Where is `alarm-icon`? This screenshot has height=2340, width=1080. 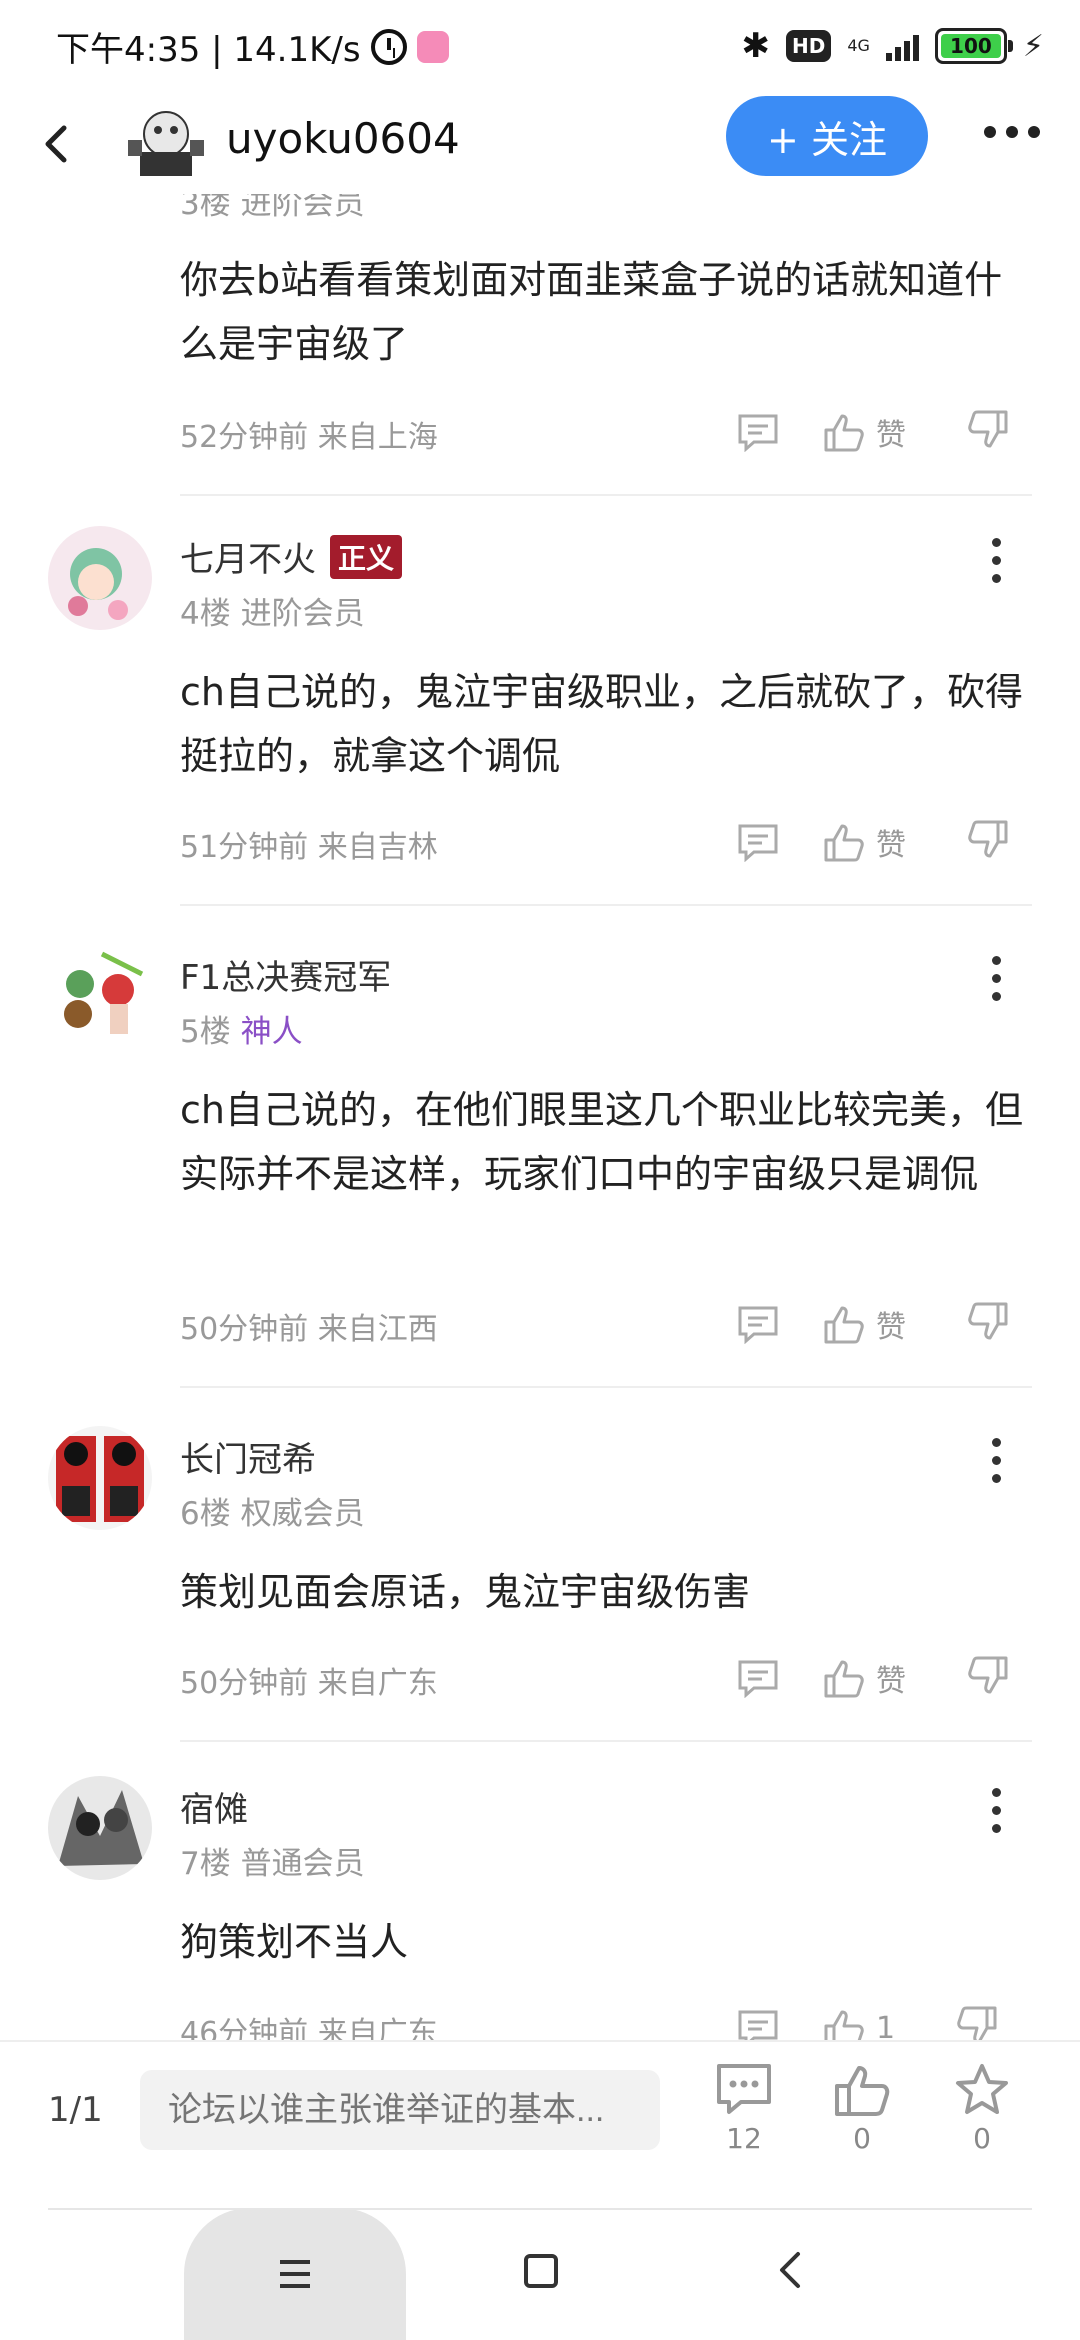
alarm-icon is located at coordinates (388, 46).